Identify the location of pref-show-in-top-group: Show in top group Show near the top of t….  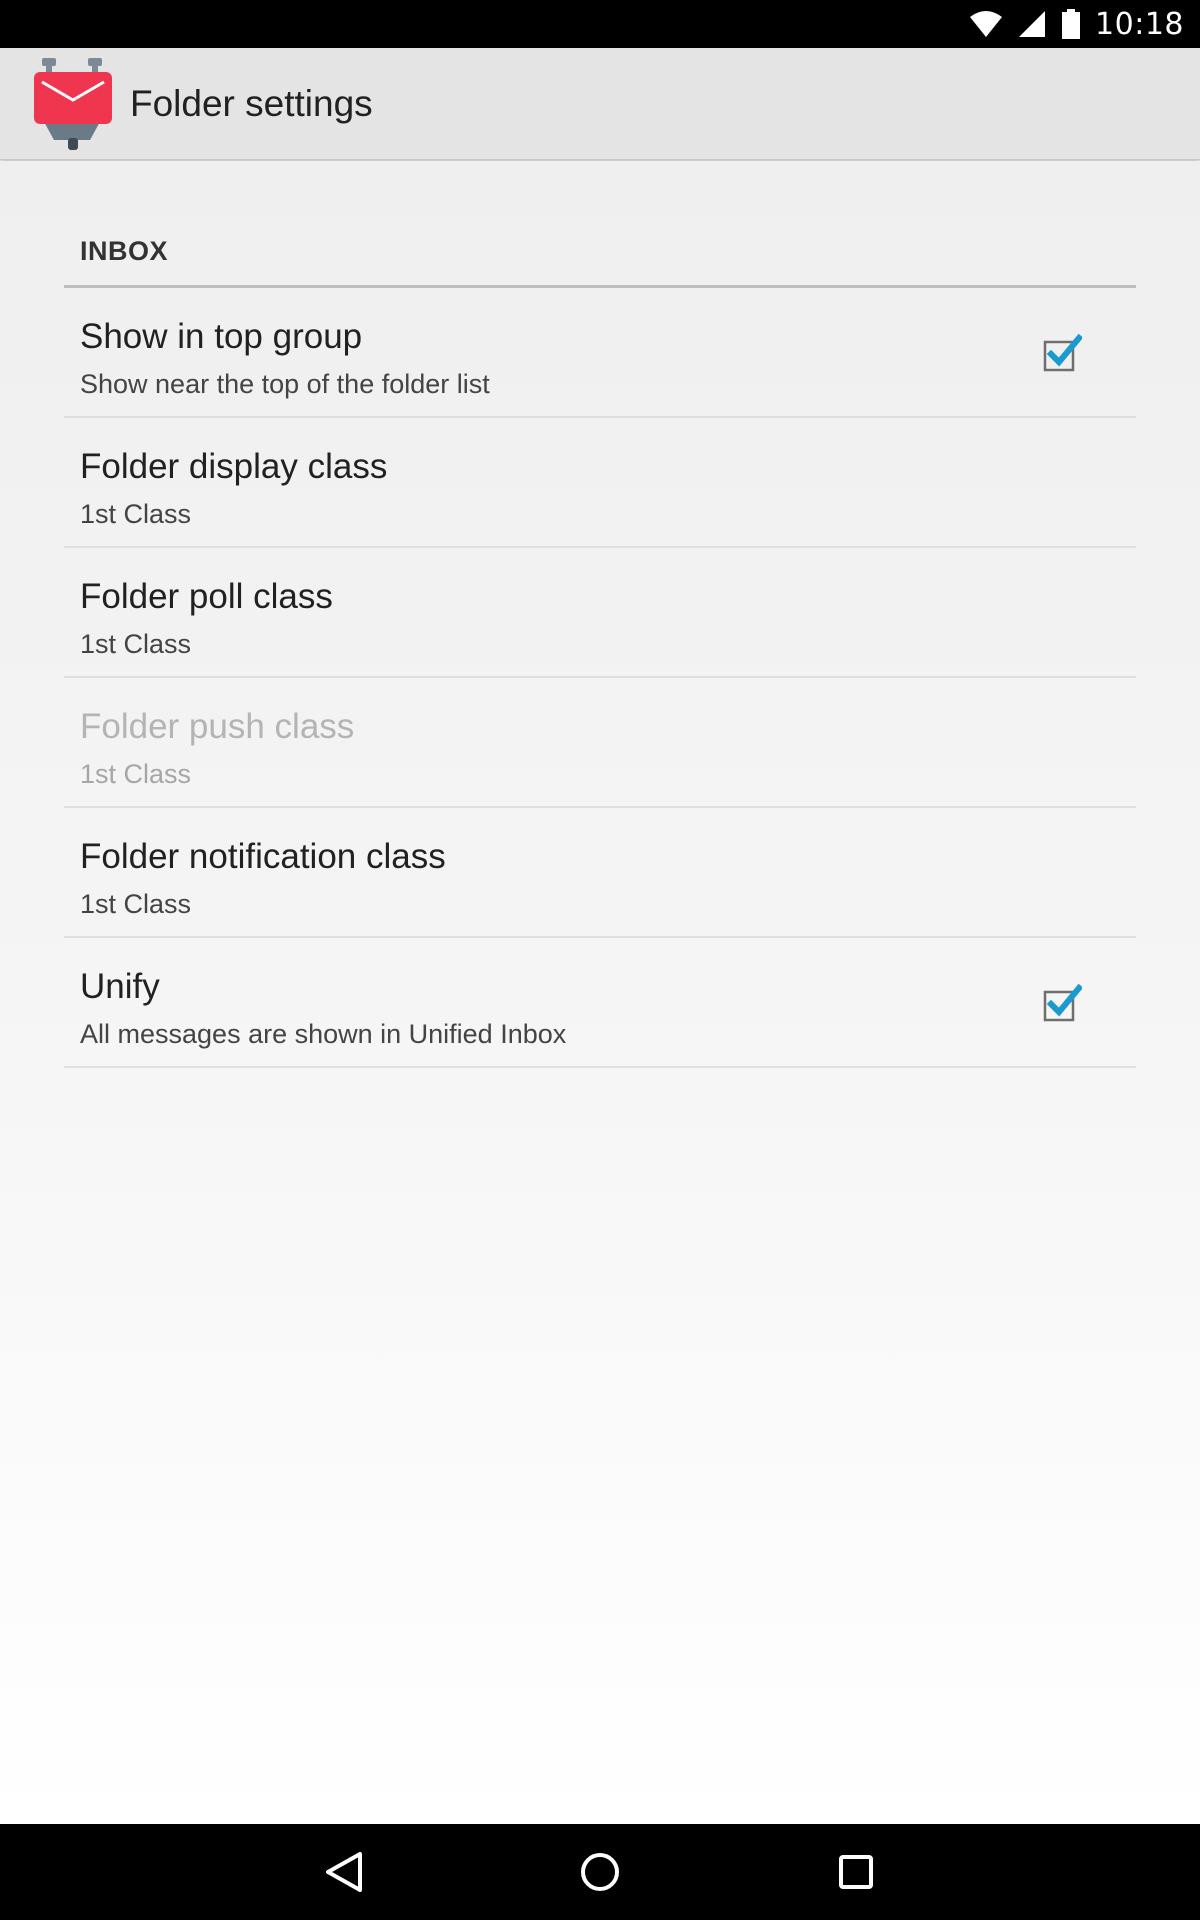
(600, 353).